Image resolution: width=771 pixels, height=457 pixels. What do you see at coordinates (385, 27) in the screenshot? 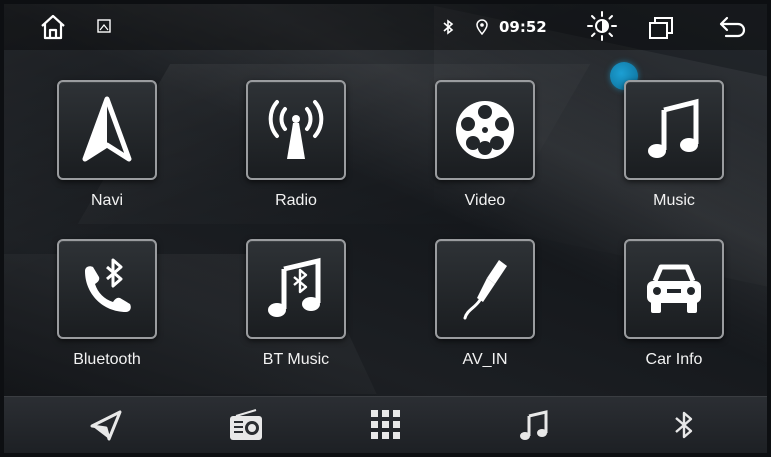
I see `status-bar: 09:52` at bounding box center [385, 27].